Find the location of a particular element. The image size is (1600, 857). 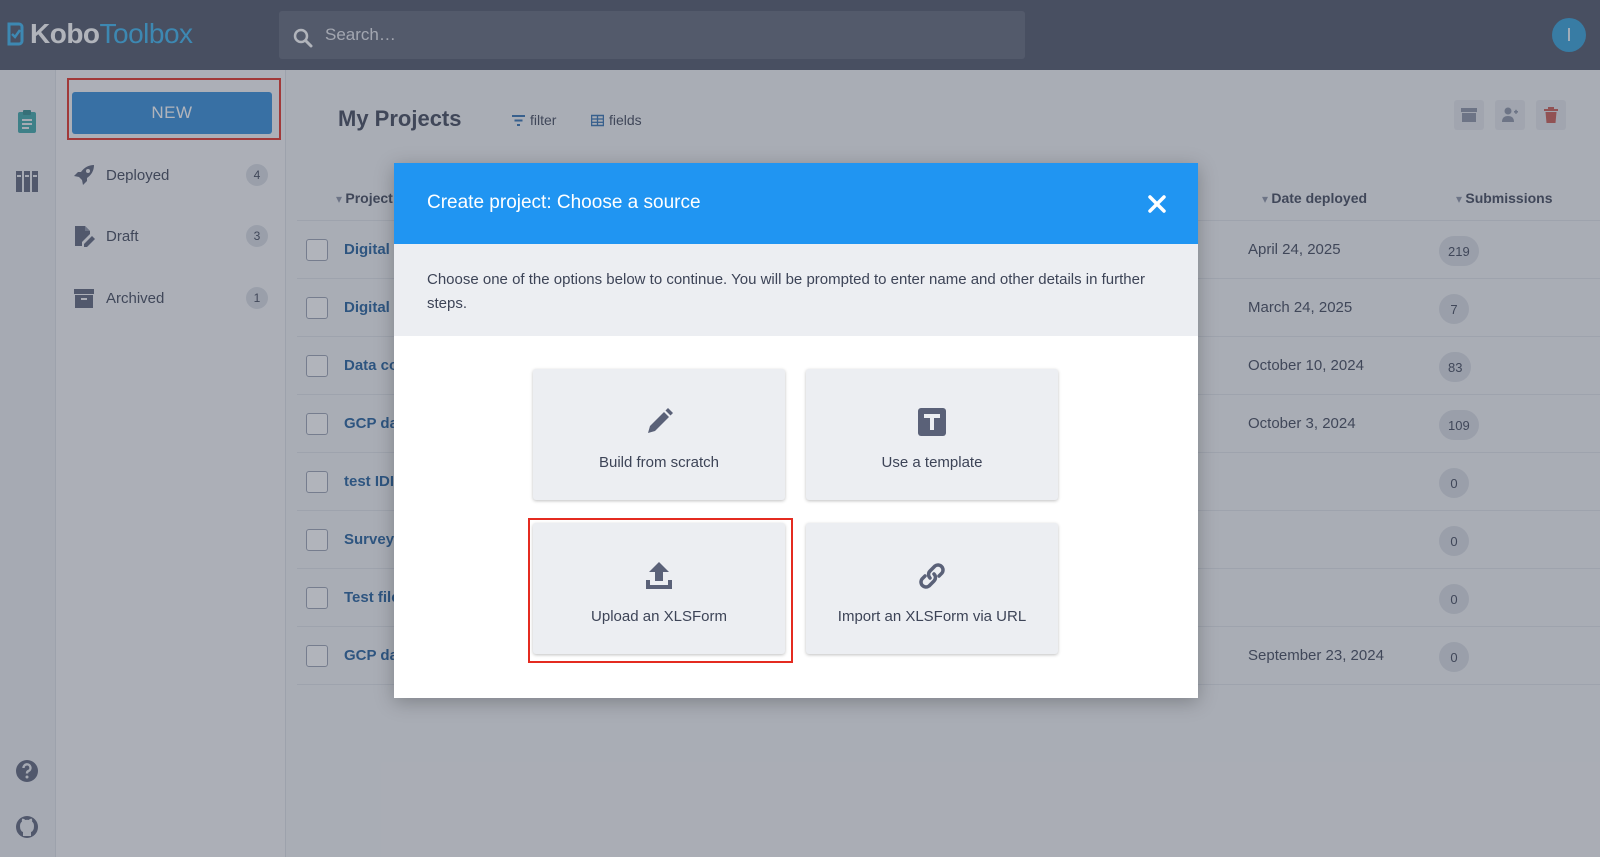

use-template-option: Use a template is located at coordinates (932, 434).